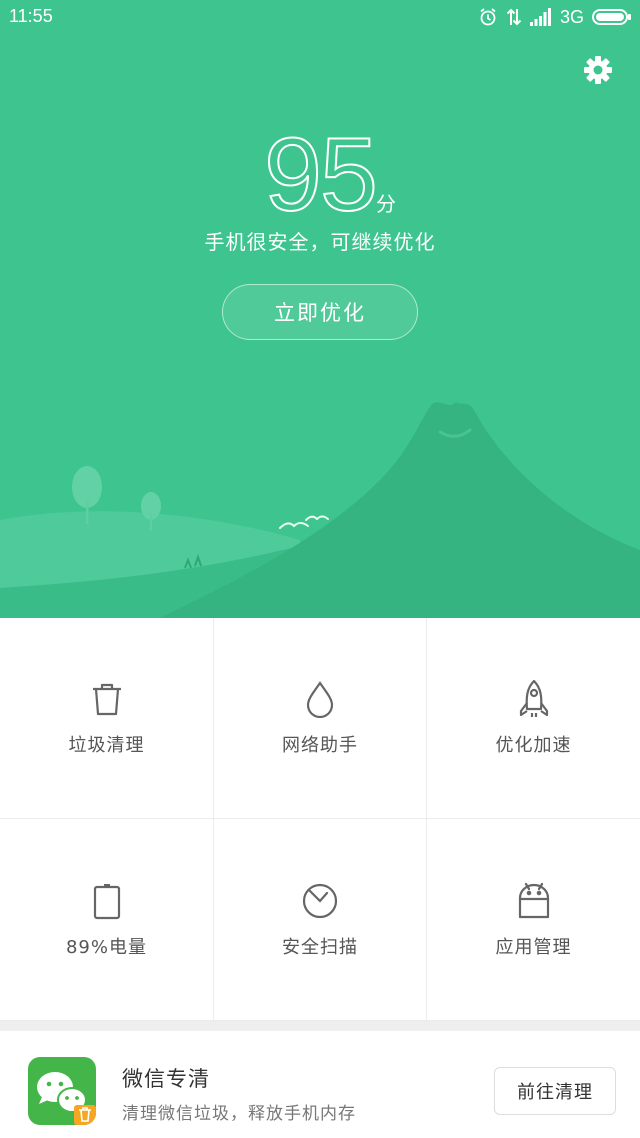 The image size is (640, 1138). I want to click on card-subtitle: 清理微信垃圾，释放手机内存, so click(239, 1114).